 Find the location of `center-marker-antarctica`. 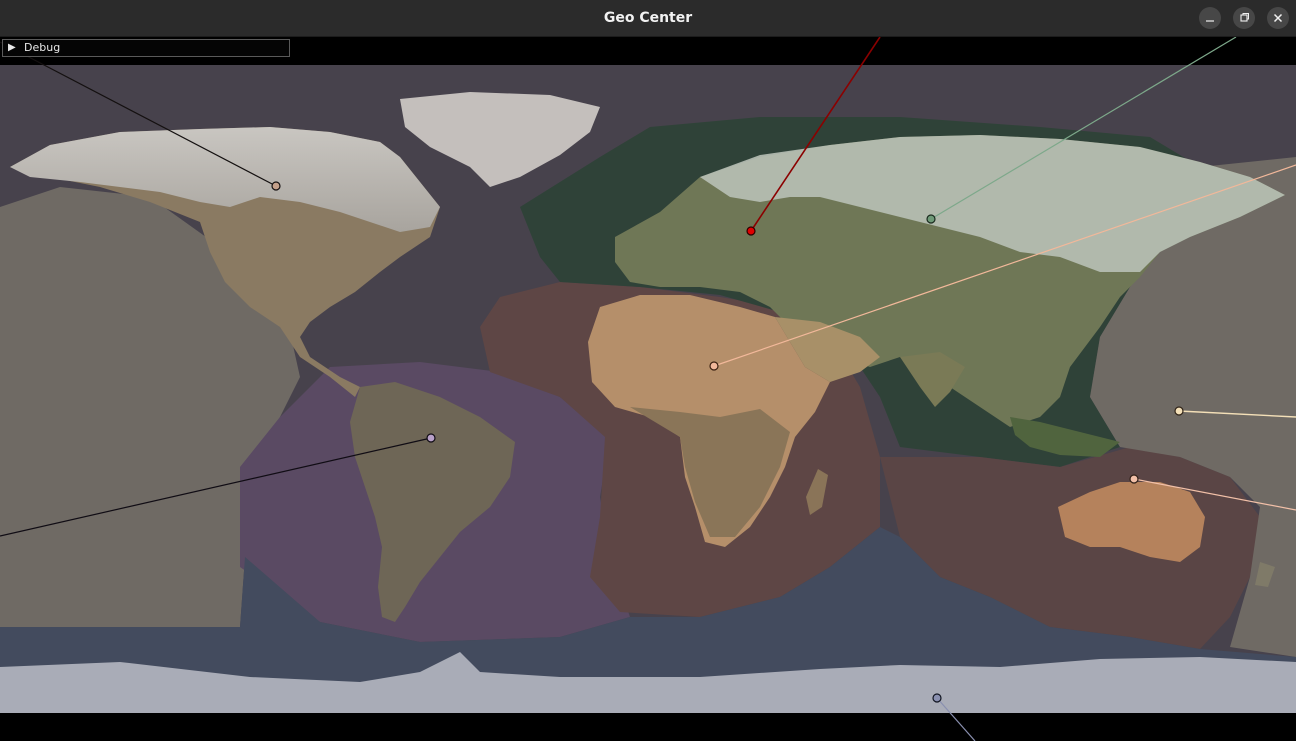

center-marker-antarctica is located at coordinates (937, 698).